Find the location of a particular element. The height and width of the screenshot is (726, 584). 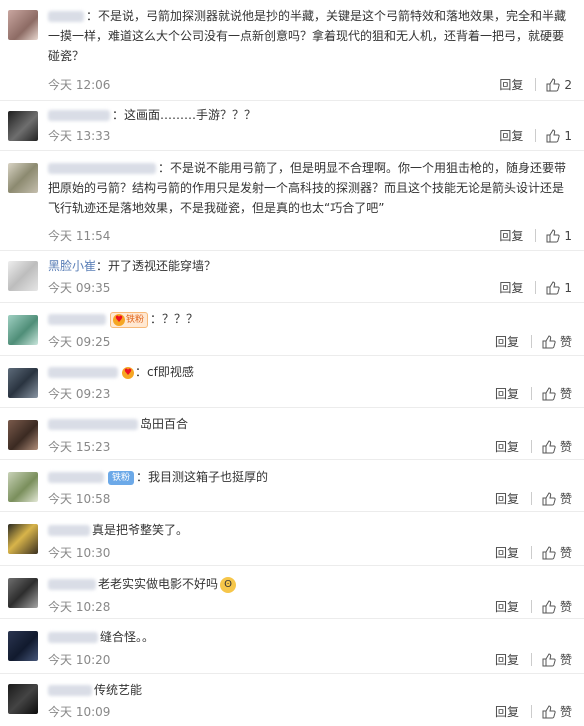

comment-item: ♥ ：cf即视感 今天 09:23 回复 赞 is located at coordinates (292, 382).